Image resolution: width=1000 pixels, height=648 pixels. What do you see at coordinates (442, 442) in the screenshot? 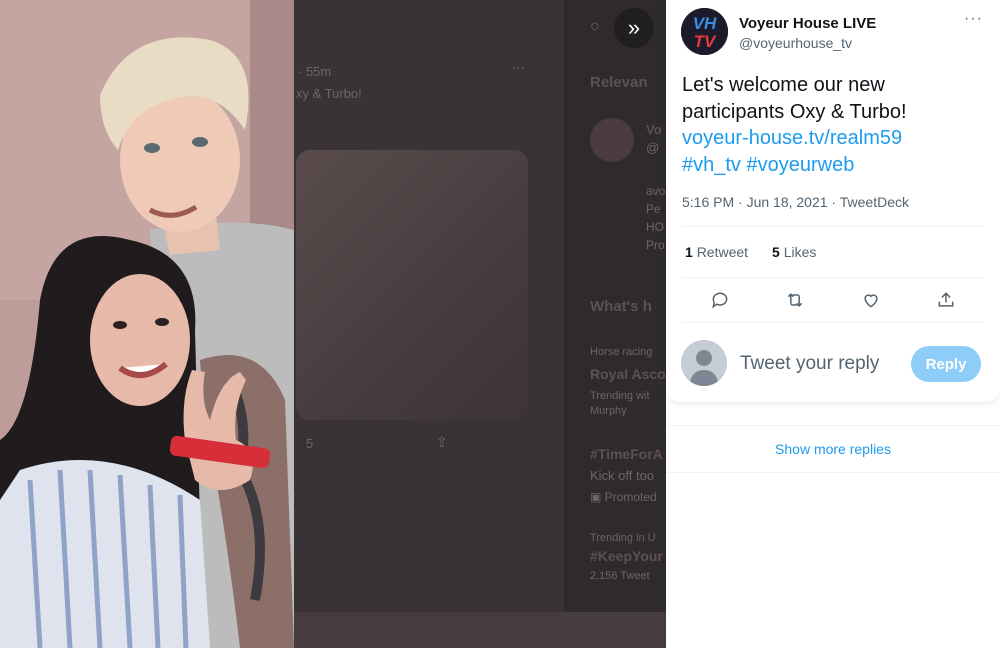
I see `background-share-icon: ⇪` at bounding box center [442, 442].